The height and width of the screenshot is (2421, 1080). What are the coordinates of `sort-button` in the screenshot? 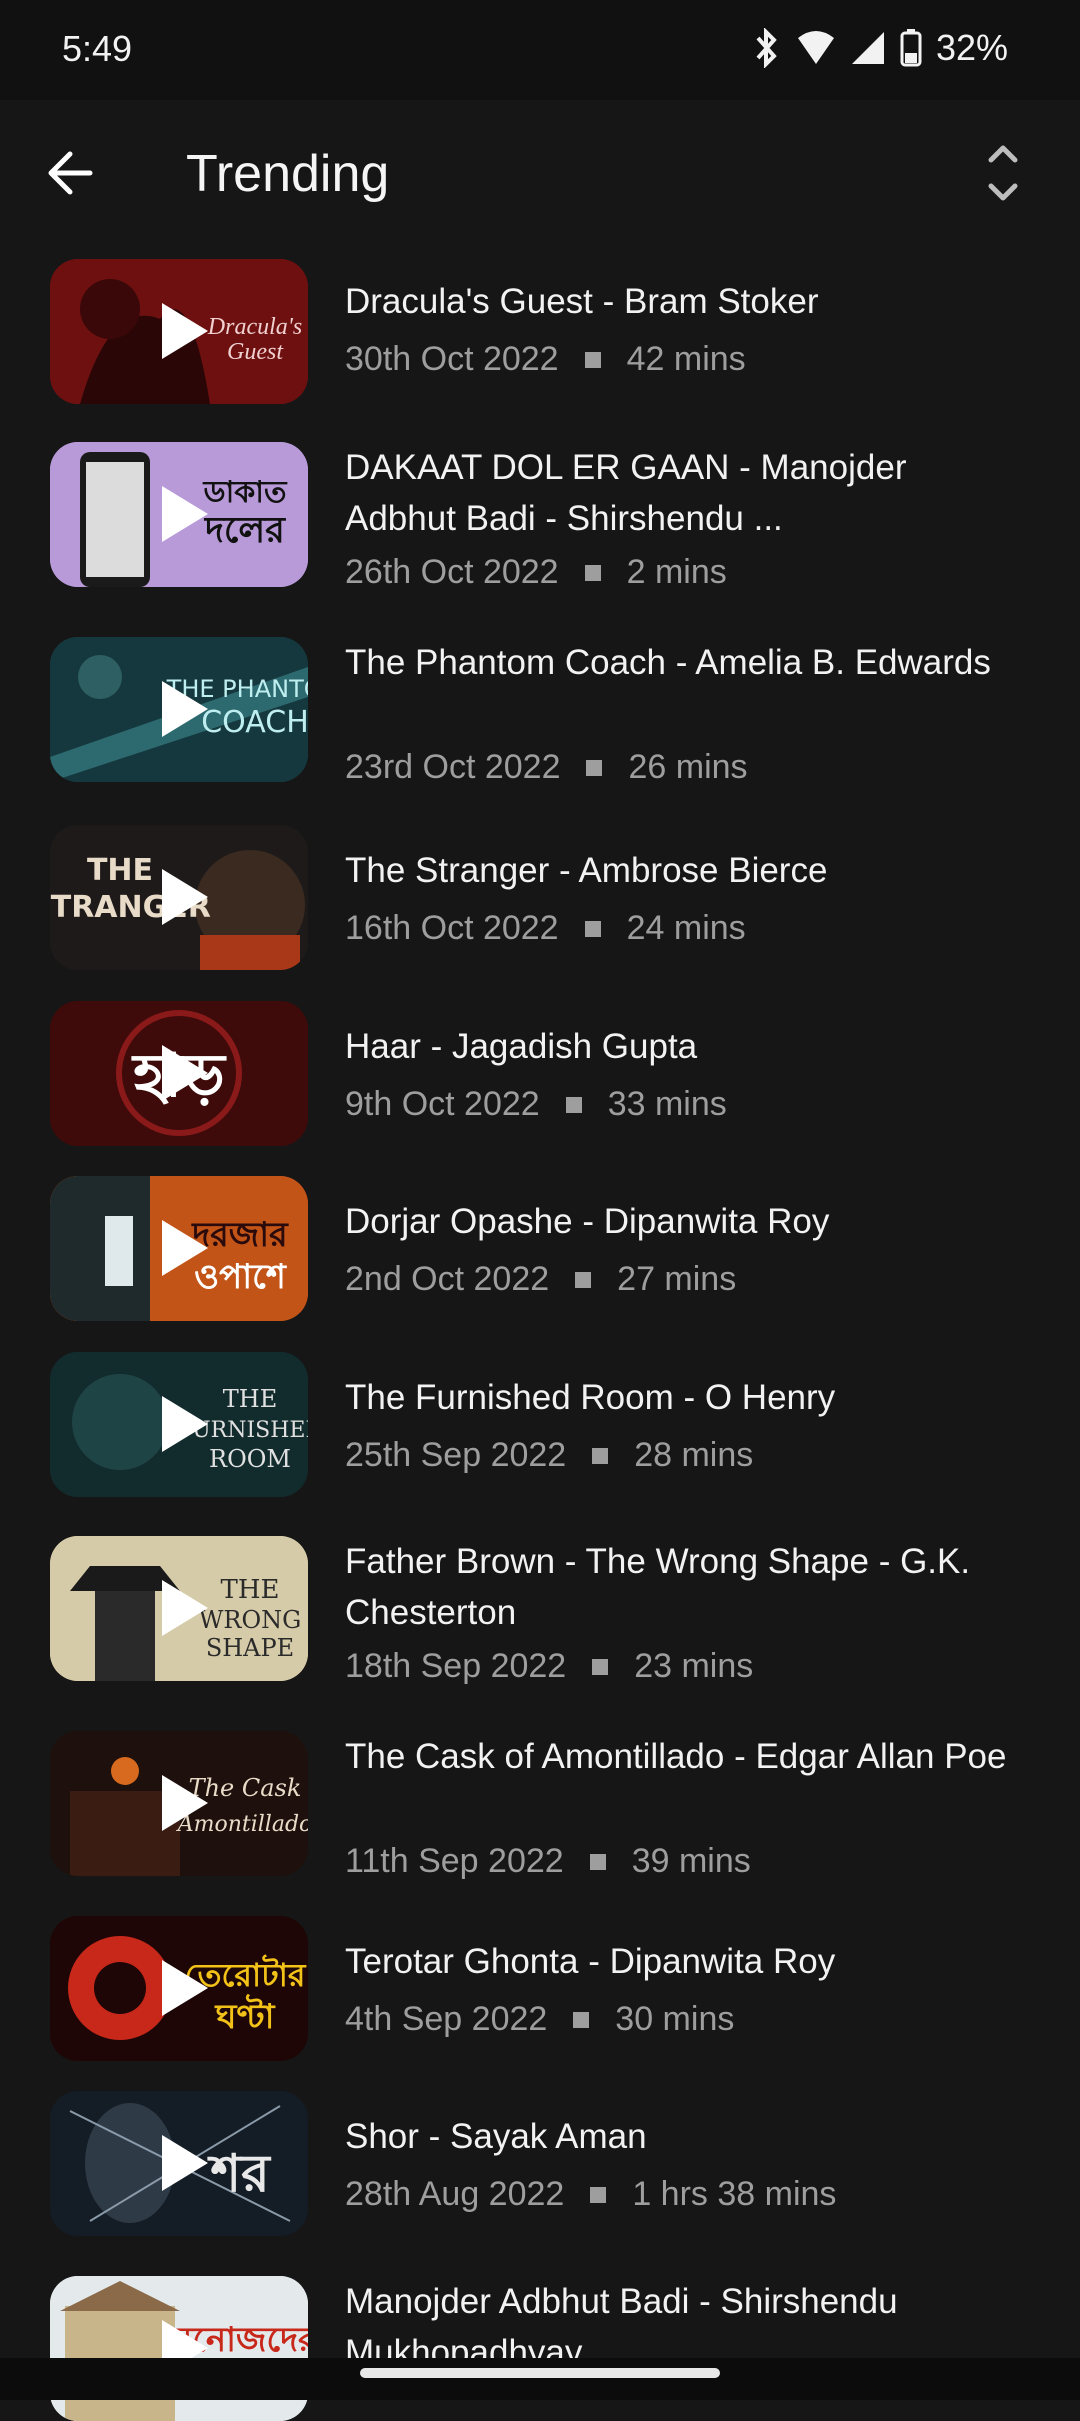 It's located at (1003, 173).